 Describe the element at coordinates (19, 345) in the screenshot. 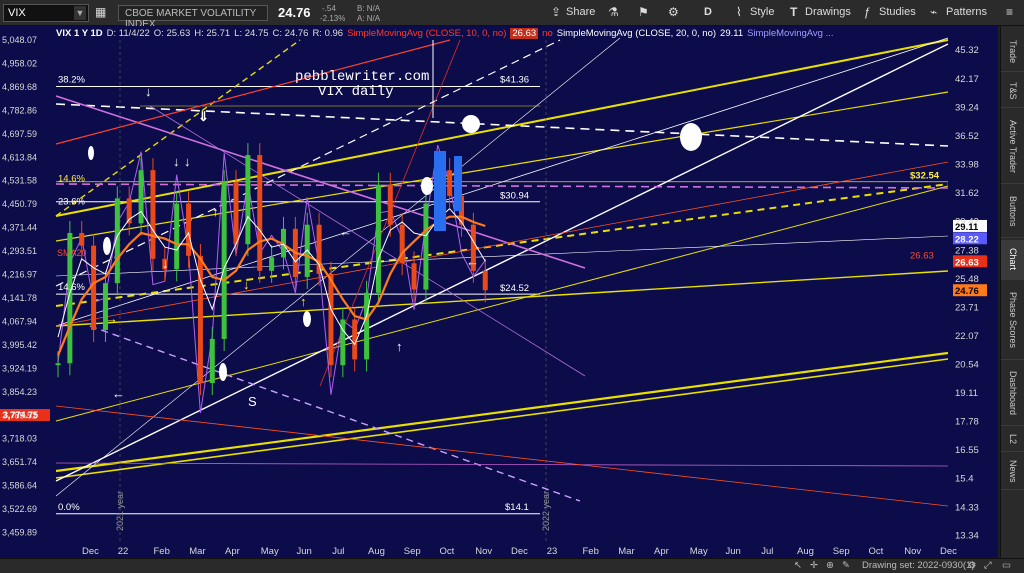

I see `left-axis-tick: 3,995.42` at that location.